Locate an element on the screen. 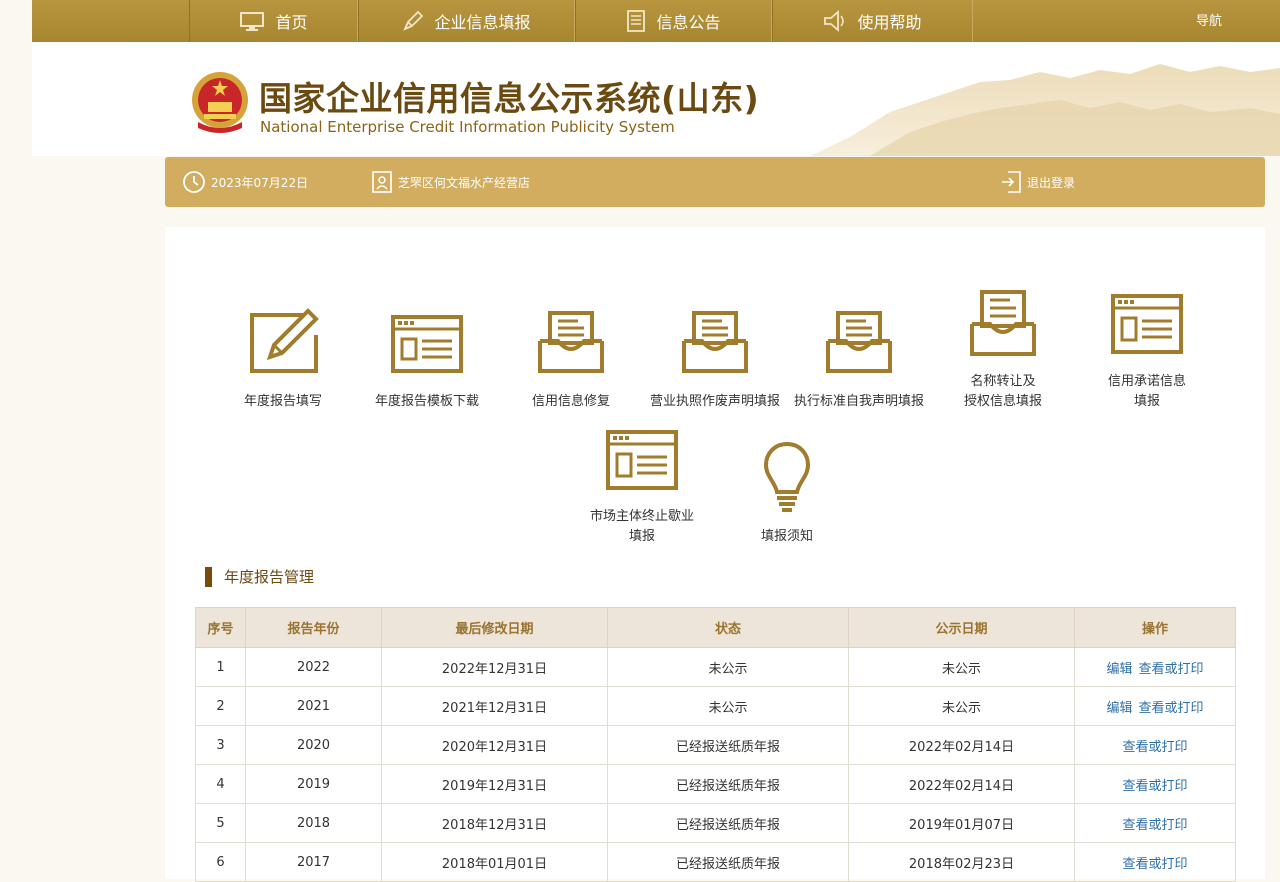 The height and width of the screenshot is (882, 1280). company-name: 芝罘区何文福水产经营店 is located at coordinates (464, 182).